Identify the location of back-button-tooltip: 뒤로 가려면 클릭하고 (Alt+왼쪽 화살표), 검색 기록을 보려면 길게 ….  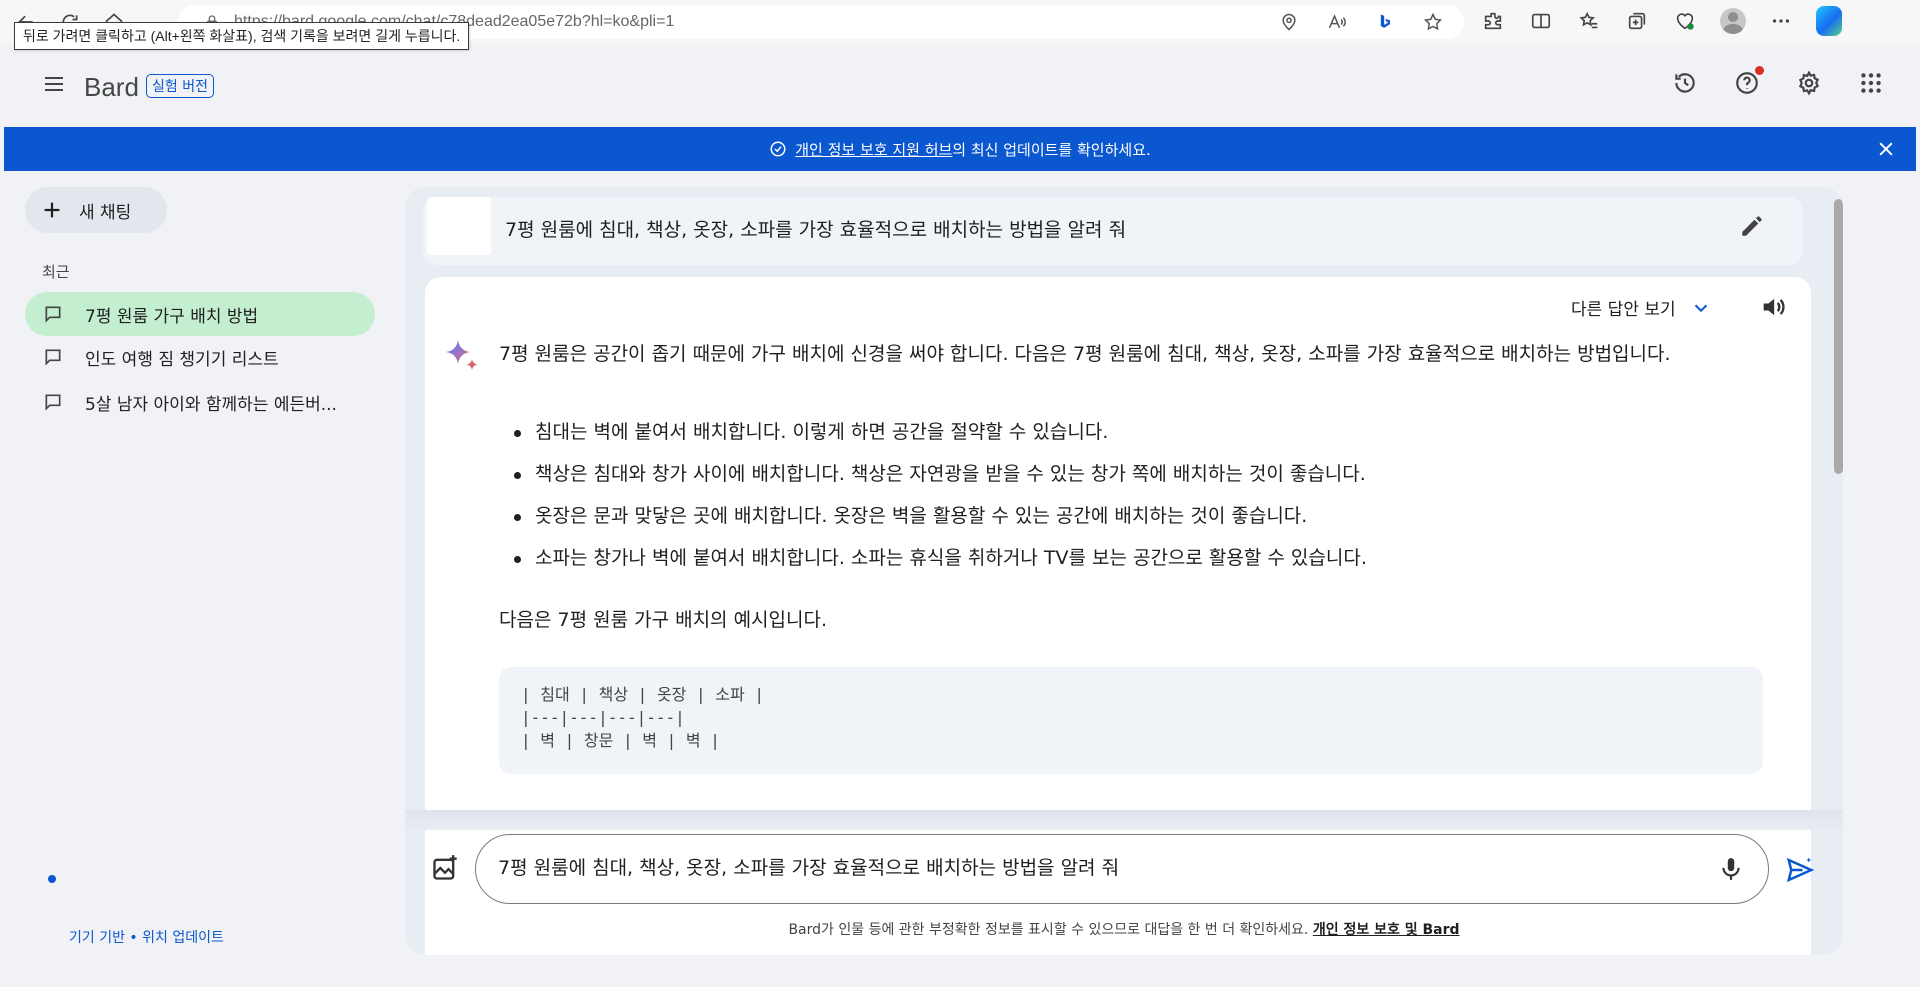
(242, 36).